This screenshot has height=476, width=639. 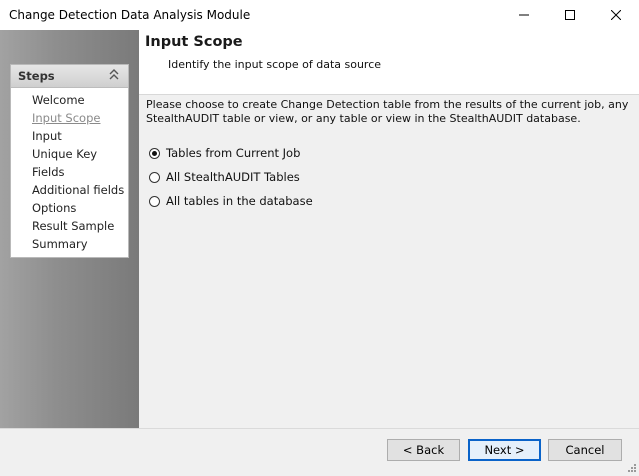 What do you see at coordinates (36, 76) in the screenshot?
I see `steps-title: Steps` at bounding box center [36, 76].